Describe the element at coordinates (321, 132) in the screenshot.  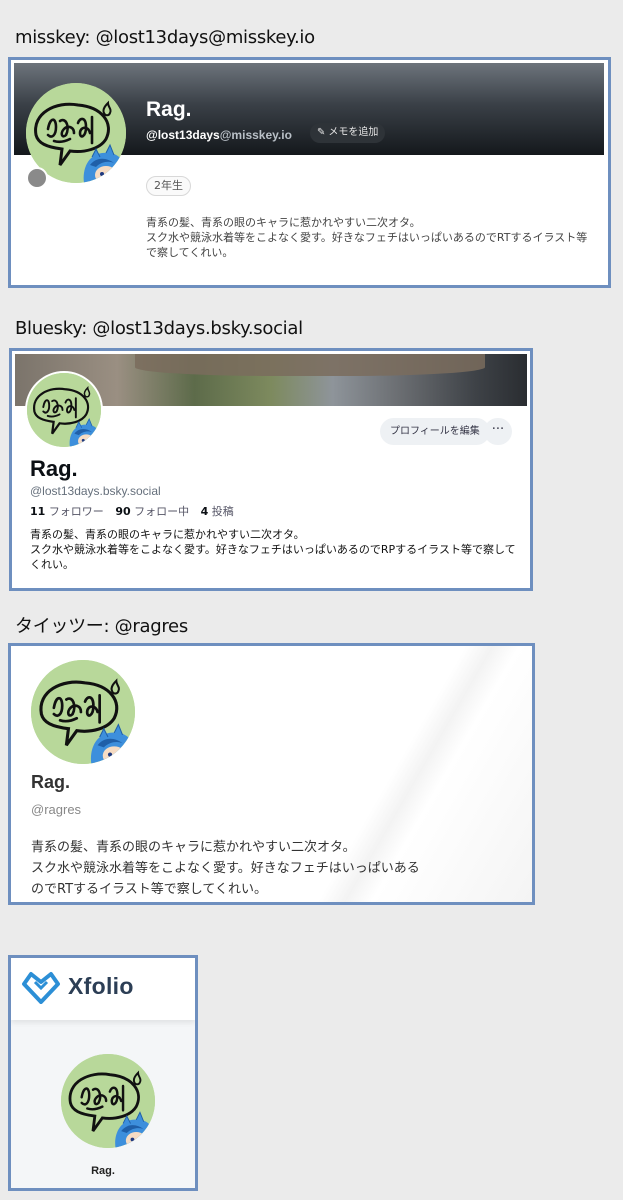
I see `edit-icon: ✎` at that location.